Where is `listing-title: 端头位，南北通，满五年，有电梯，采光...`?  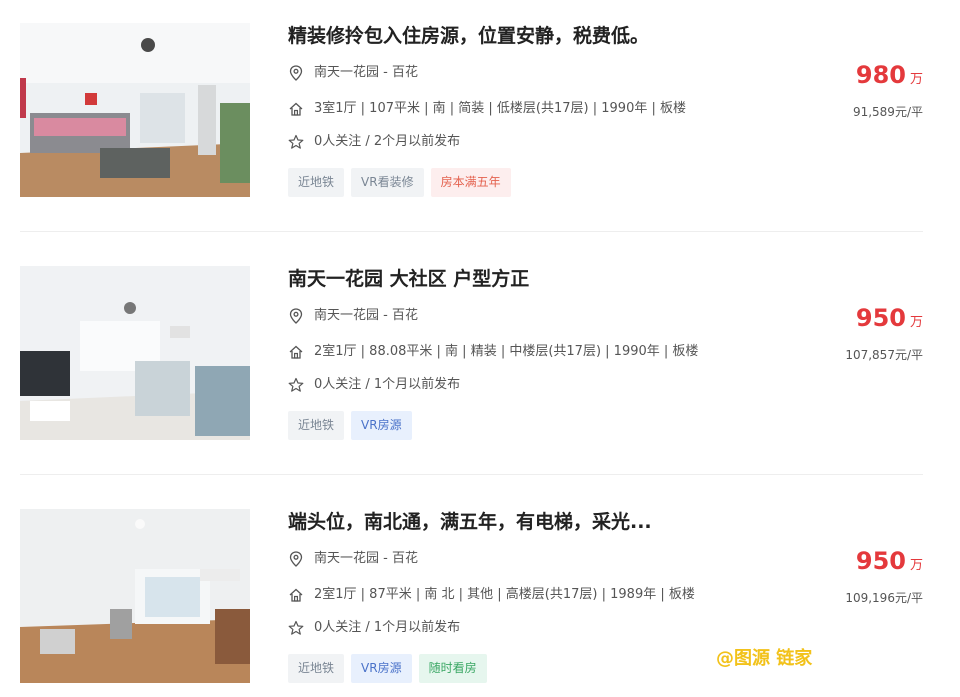
listing-title: 端头位，南北通，满五年，有电梯，采光... is located at coordinates (470, 522).